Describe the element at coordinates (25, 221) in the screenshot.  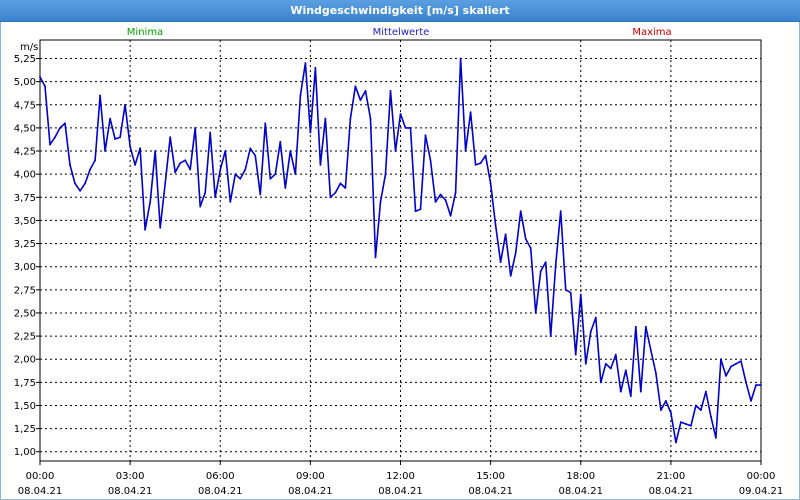
I see `y-tick-label: 3,50` at that location.